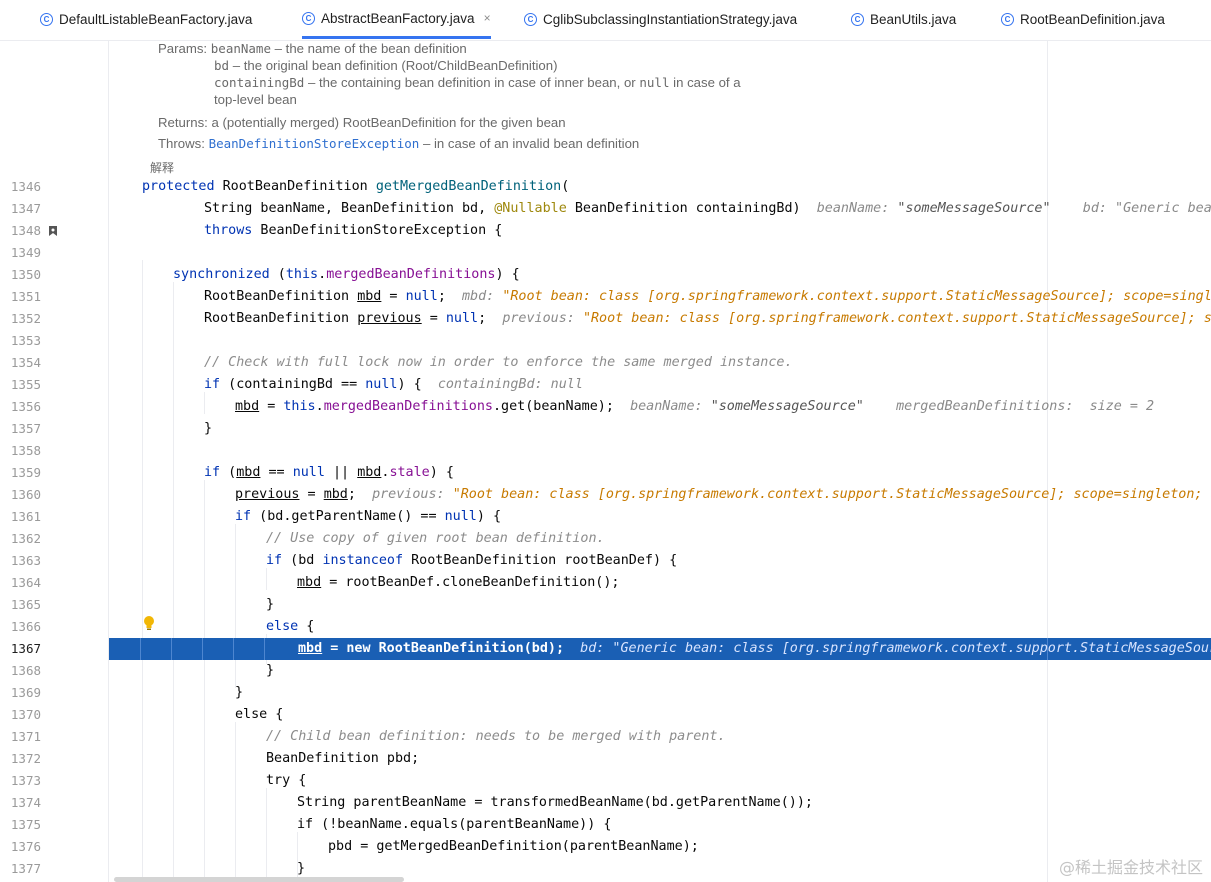  I want to click on tab-default-listable-bean-factory: C DefaultListableBeanFactory.java, so click(146, 19).